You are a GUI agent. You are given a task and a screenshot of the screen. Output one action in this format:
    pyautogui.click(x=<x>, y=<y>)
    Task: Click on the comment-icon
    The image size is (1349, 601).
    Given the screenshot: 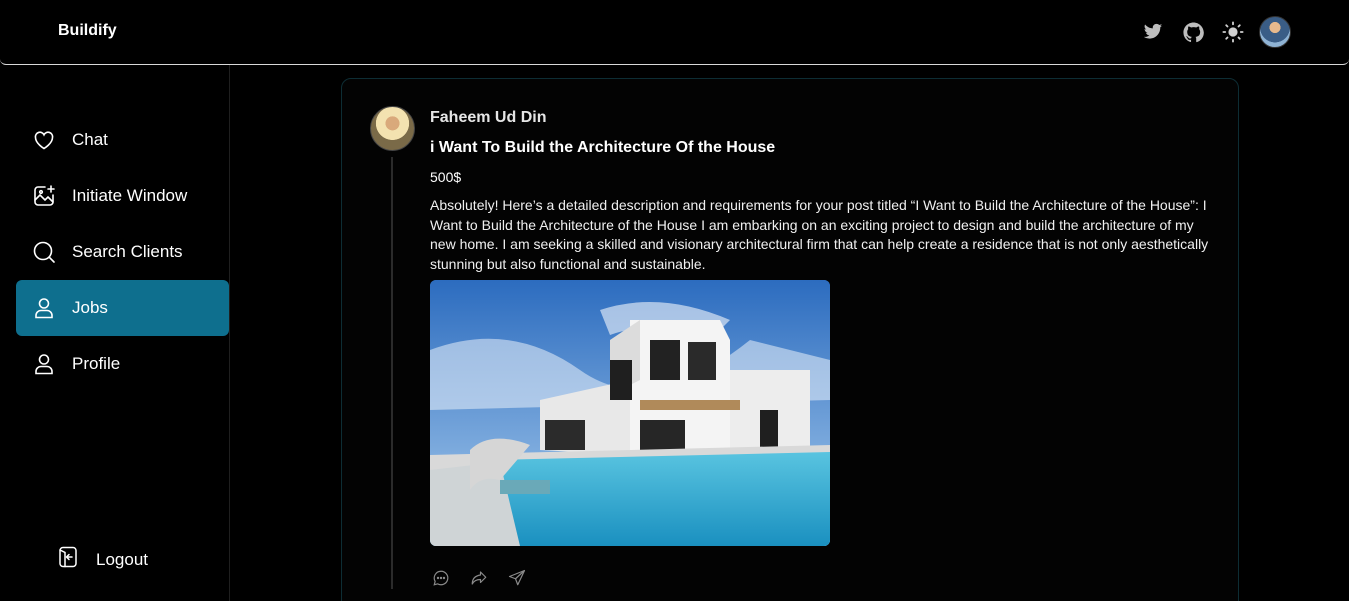 What is the action you would take?
    pyautogui.click(x=441, y=578)
    